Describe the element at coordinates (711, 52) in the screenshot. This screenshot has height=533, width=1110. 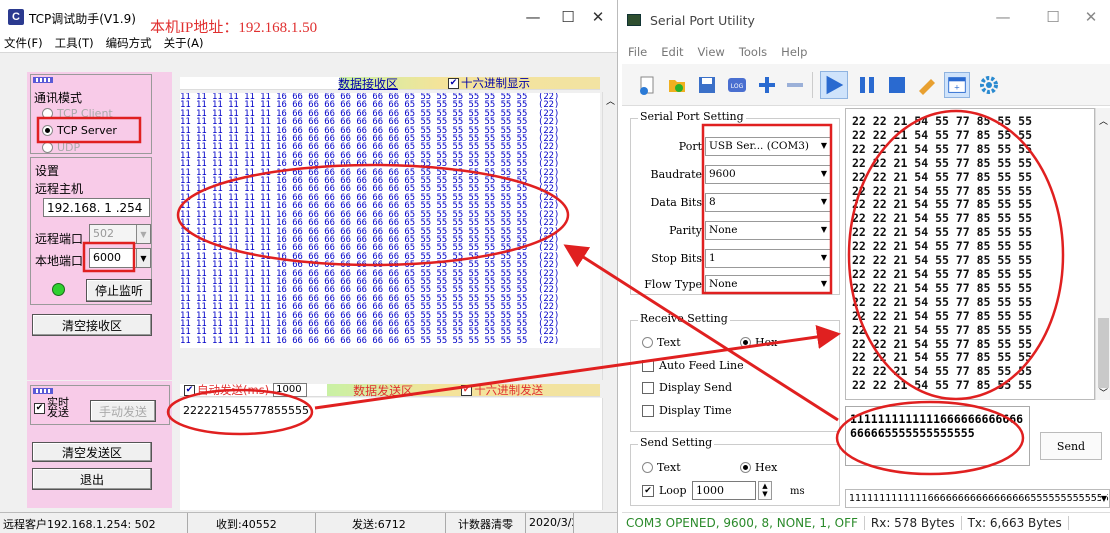
I see `menu-view: View` at that location.